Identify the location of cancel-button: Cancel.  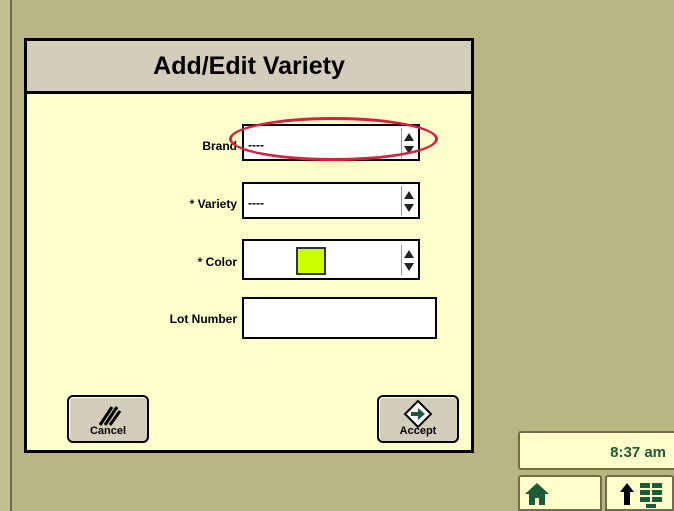
(108, 419).